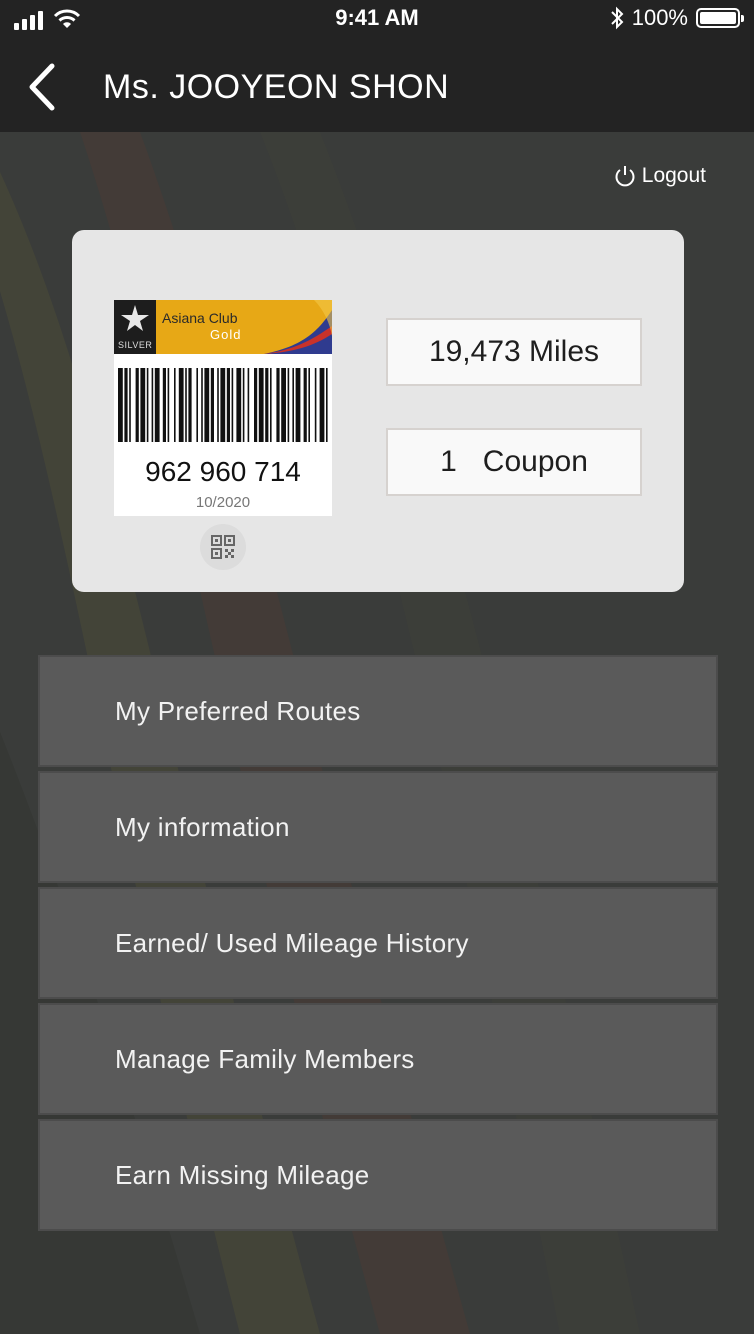 The width and height of the screenshot is (754, 1334). Describe the element at coordinates (265, 1058) in the screenshot. I see `menu-item-label: Manage Family Members` at that location.